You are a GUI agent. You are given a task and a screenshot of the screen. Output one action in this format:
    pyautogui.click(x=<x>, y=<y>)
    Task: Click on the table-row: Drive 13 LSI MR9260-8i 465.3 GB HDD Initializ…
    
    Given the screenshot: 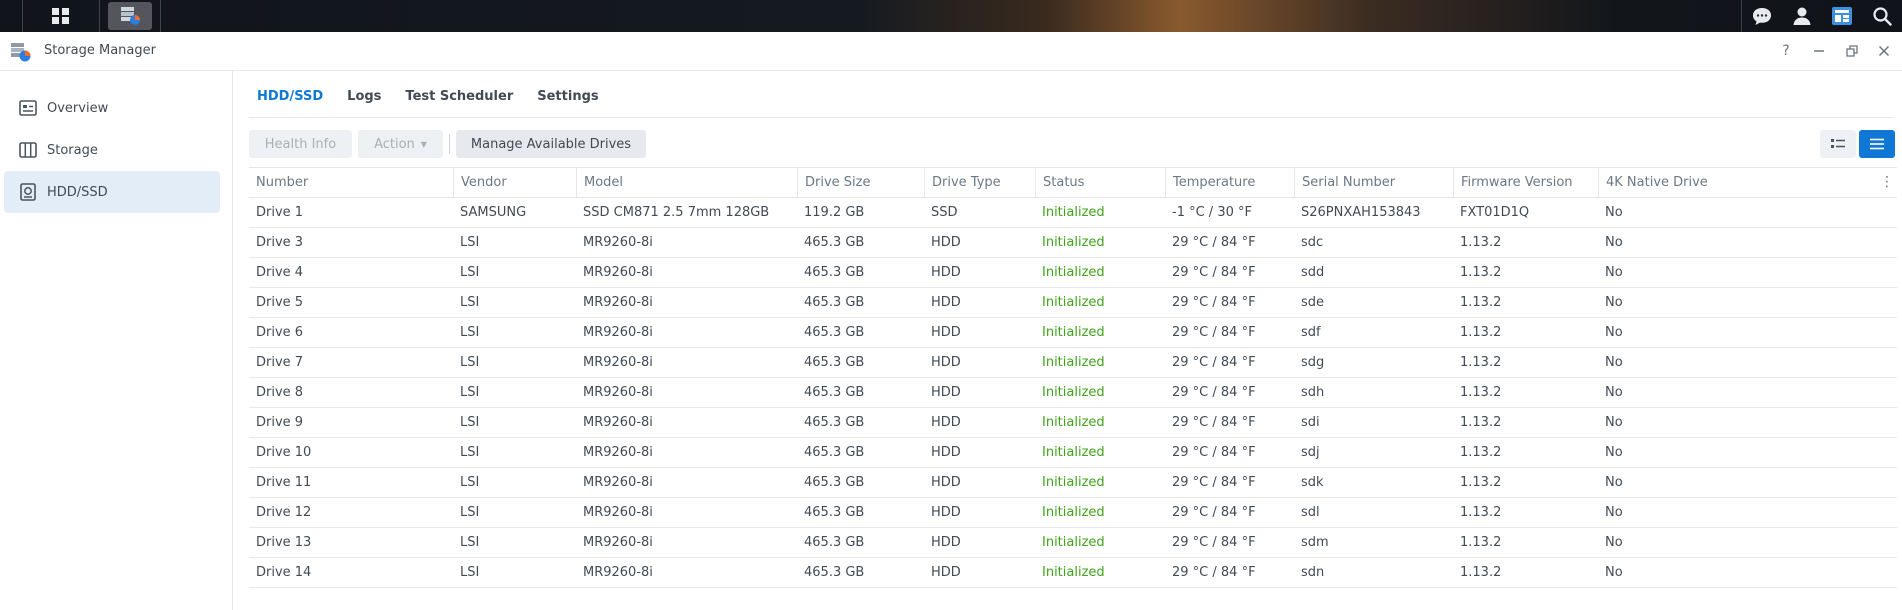 What is the action you would take?
    pyautogui.click(x=1073, y=543)
    